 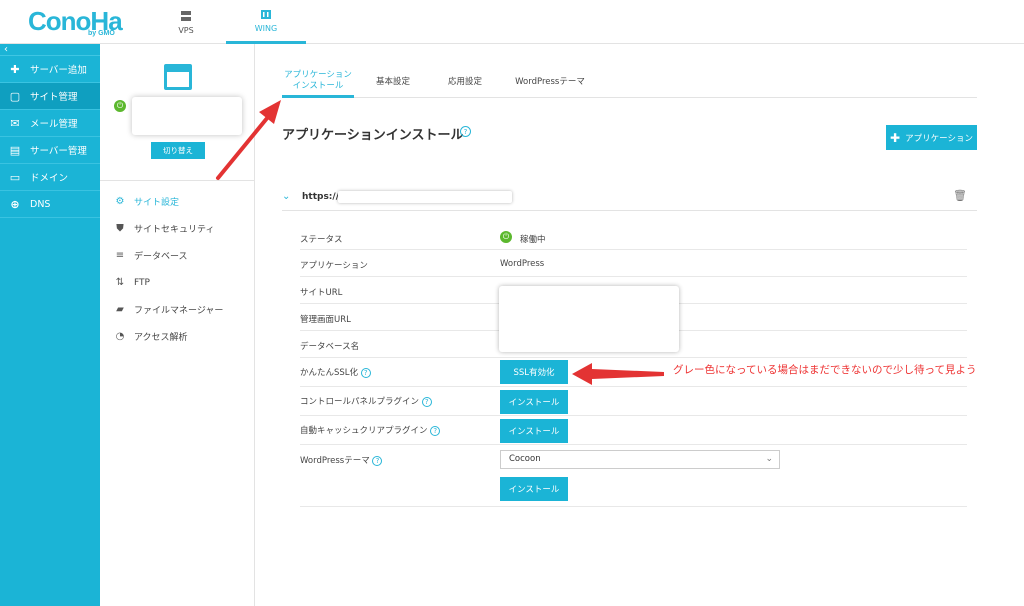 What do you see at coordinates (248, 140) in the screenshot?
I see `red-arrow-tab` at bounding box center [248, 140].